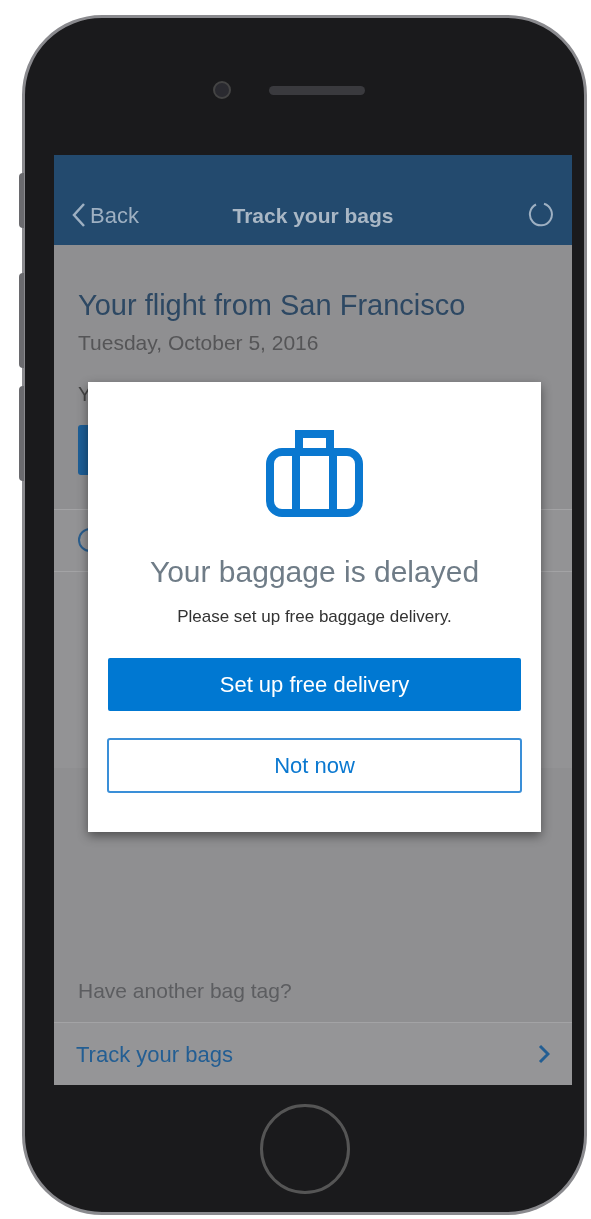  I want to click on screen-title: Track your bags, so click(313, 215).